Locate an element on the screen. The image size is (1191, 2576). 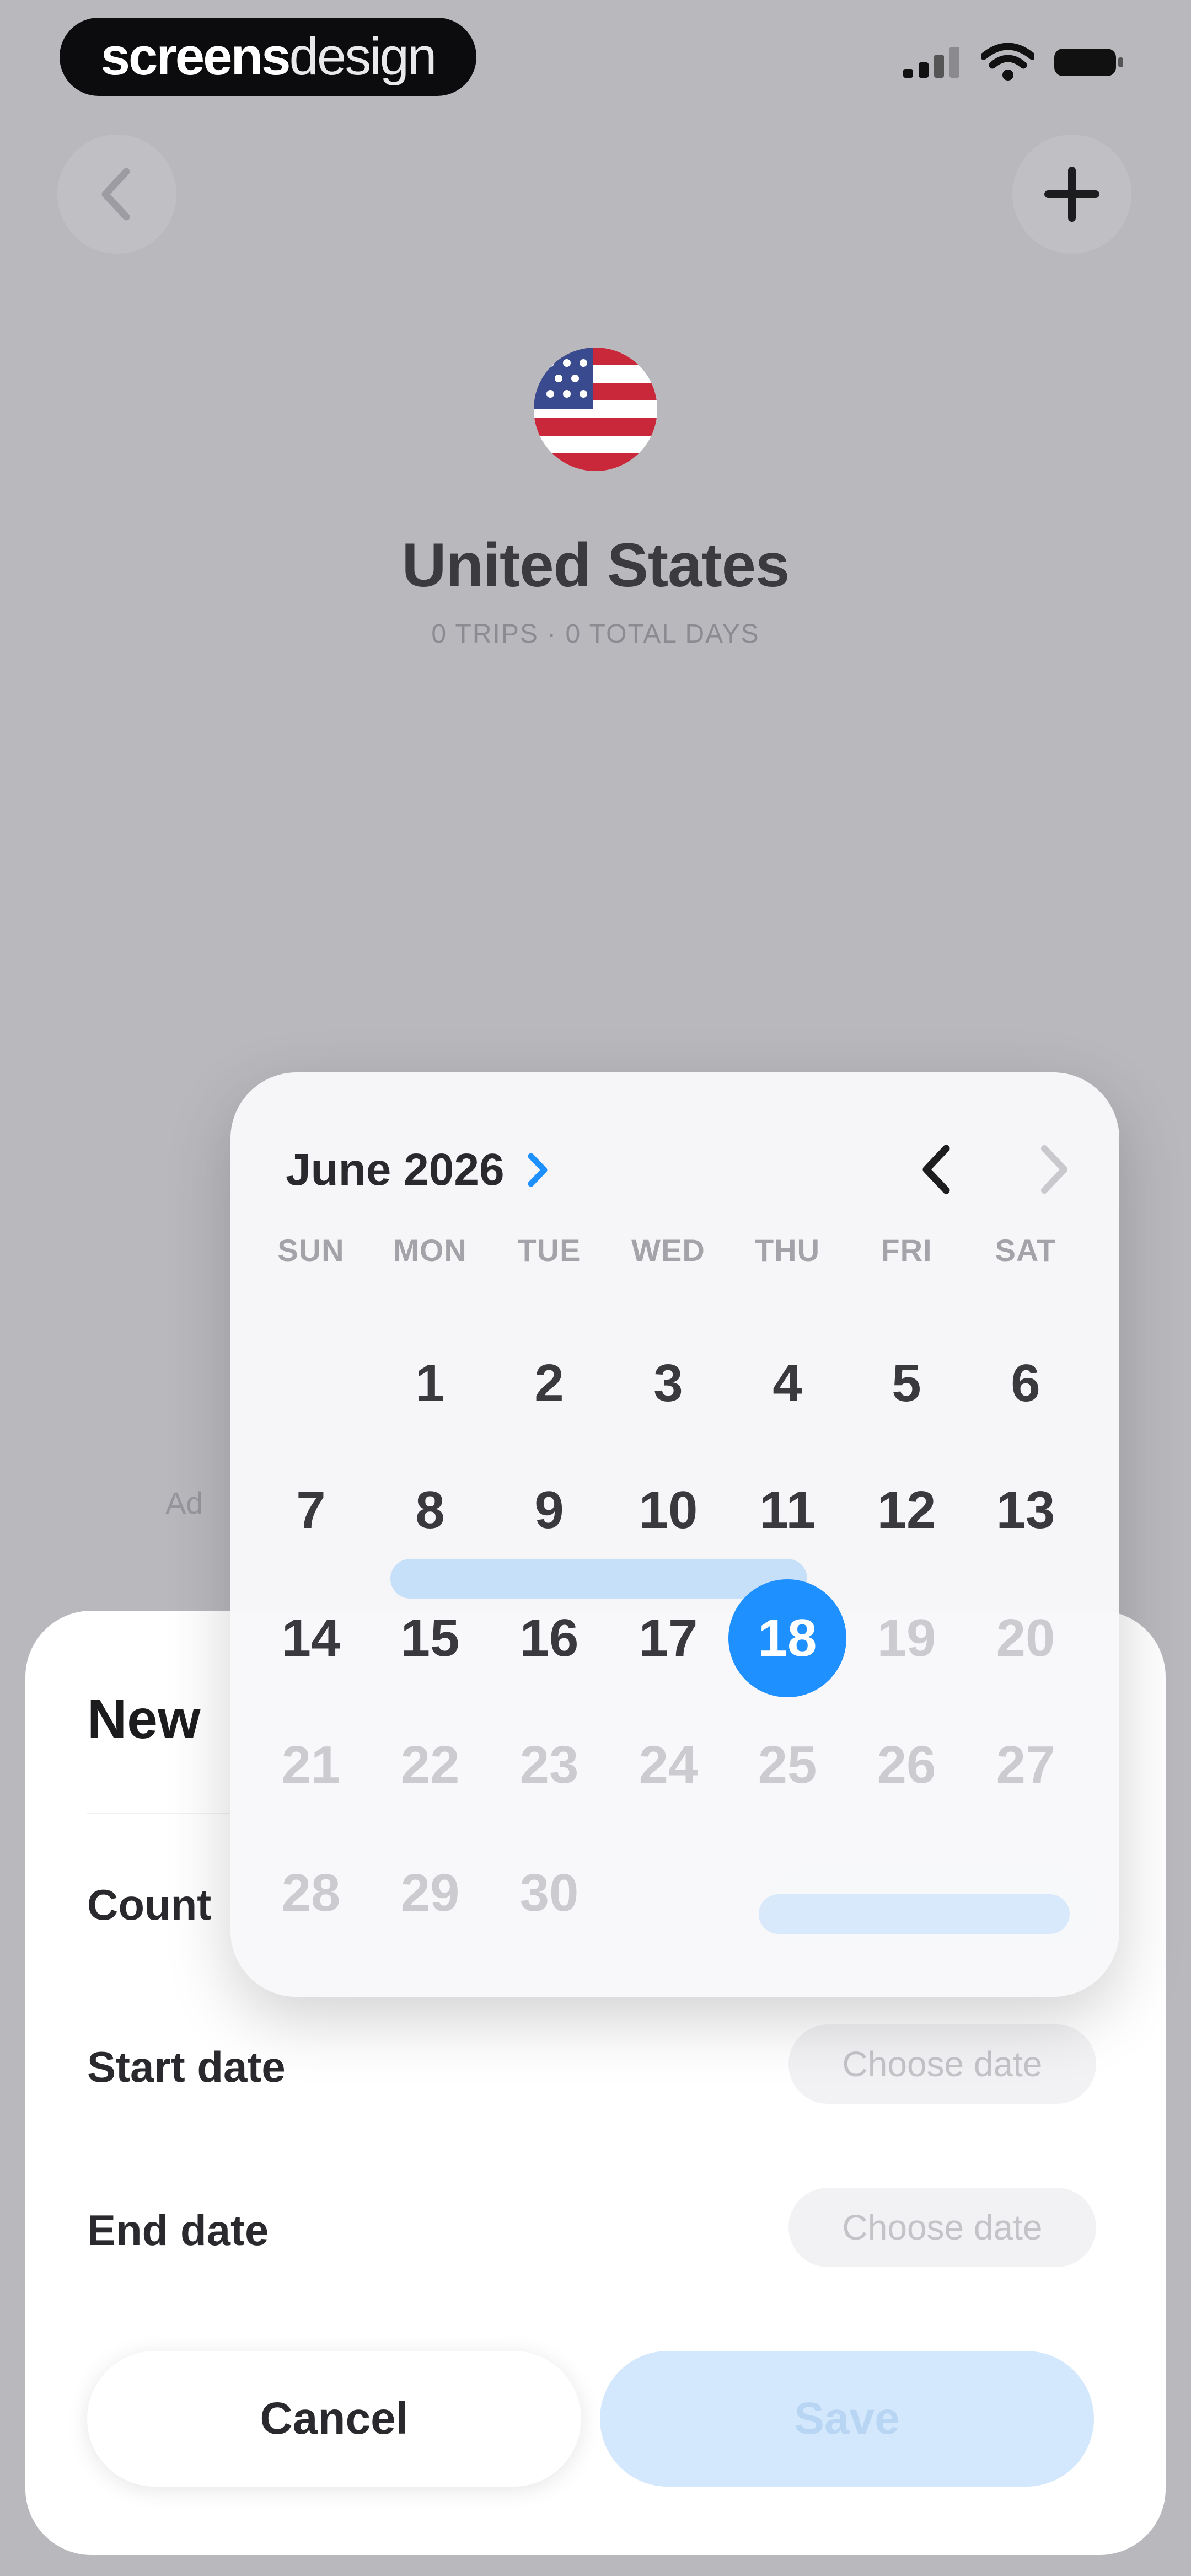
selected-day: 18 is located at coordinates (787, 1638).